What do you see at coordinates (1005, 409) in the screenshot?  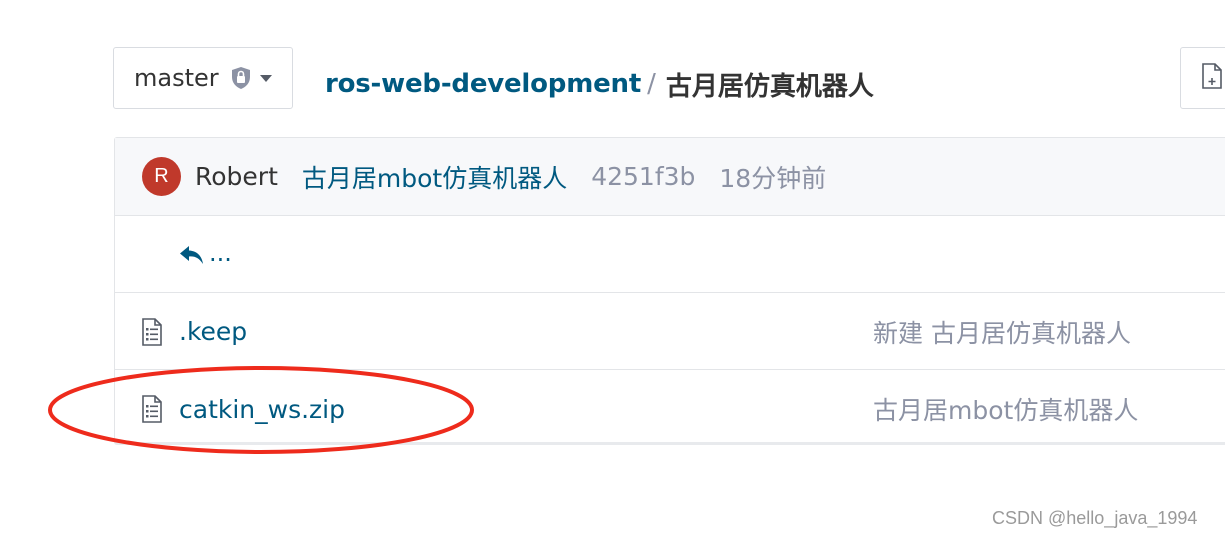 I see `file-last-commit-link: 古月居mbot仿真机器人` at bounding box center [1005, 409].